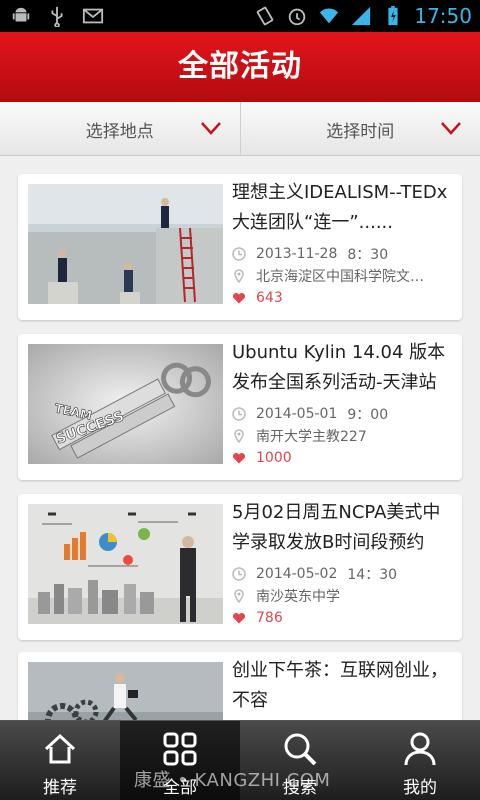 The width and height of the screenshot is (480, 800). I want to click on event-likes-count: 1000, so click(274, 458).